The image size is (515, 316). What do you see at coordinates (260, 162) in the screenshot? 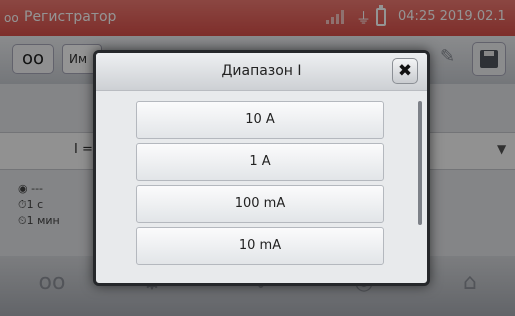
I see `range-option-1a: 1 A` at bounding box center [260, 162].